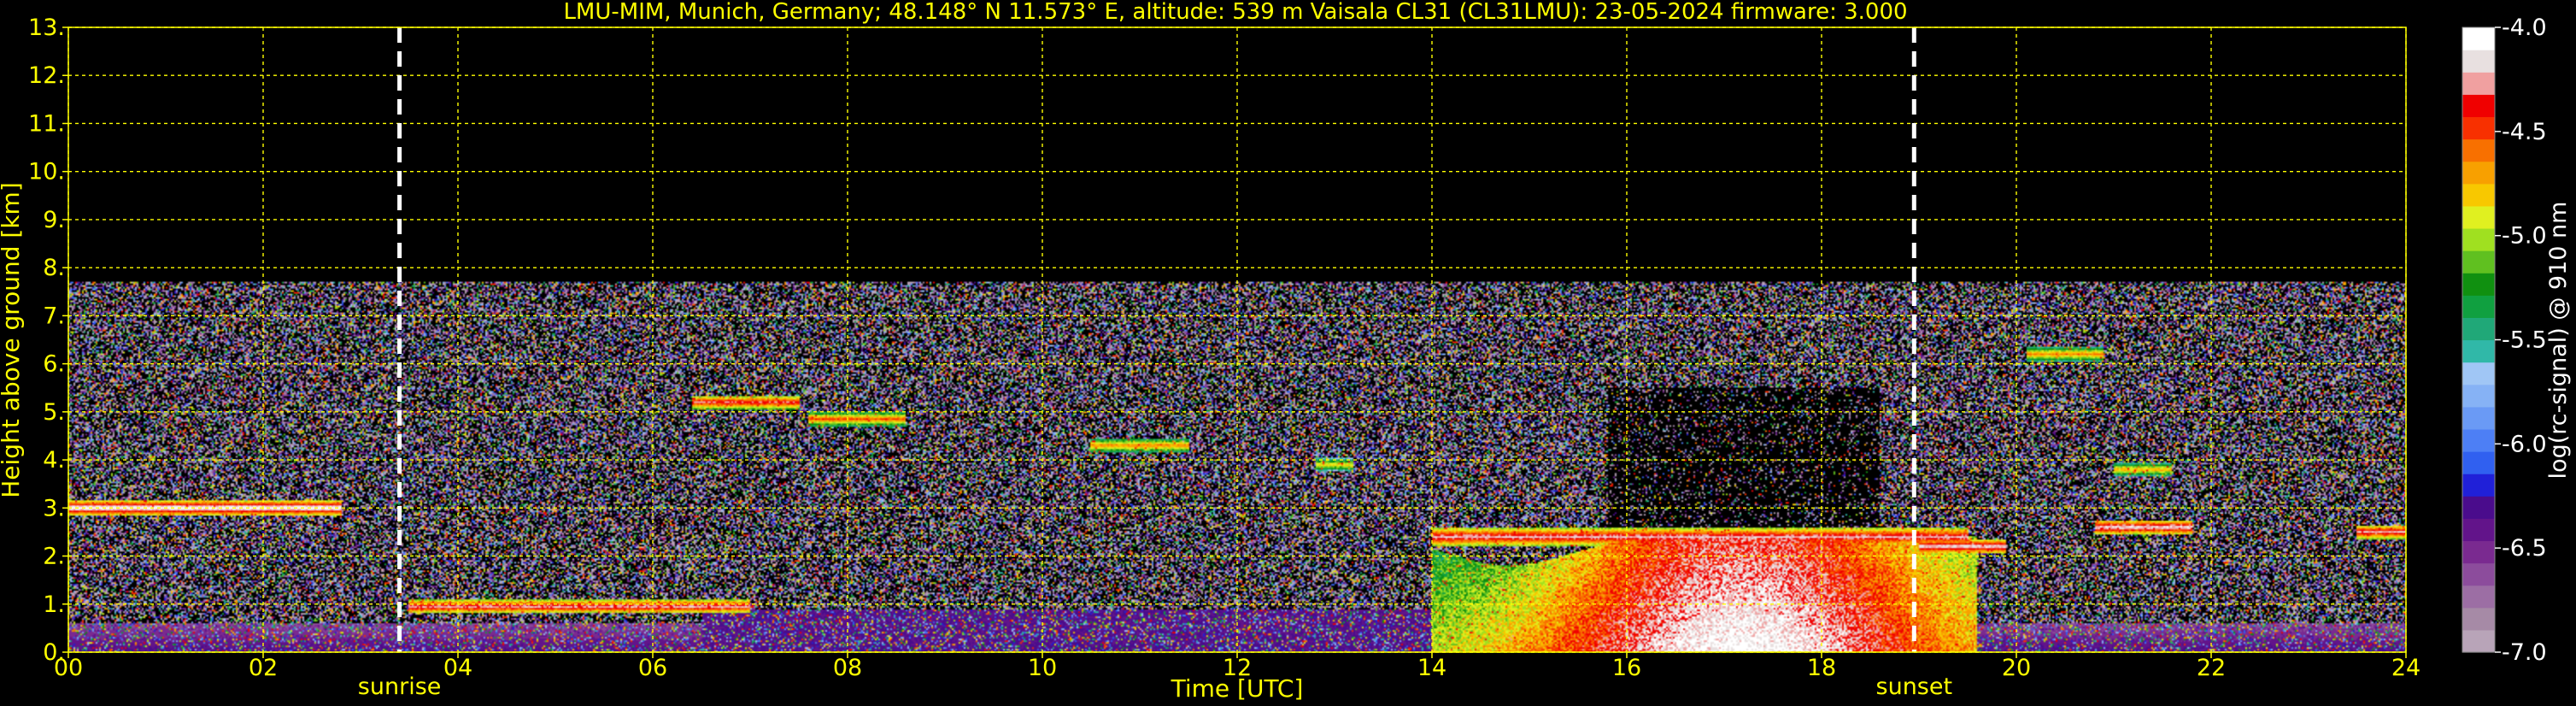 Image resolution: width=2576 pixels, height=706 pixels. Describe the element at coordinates (54, 412) in the screenshot. I see `y-tick-label: 5.` at that location.